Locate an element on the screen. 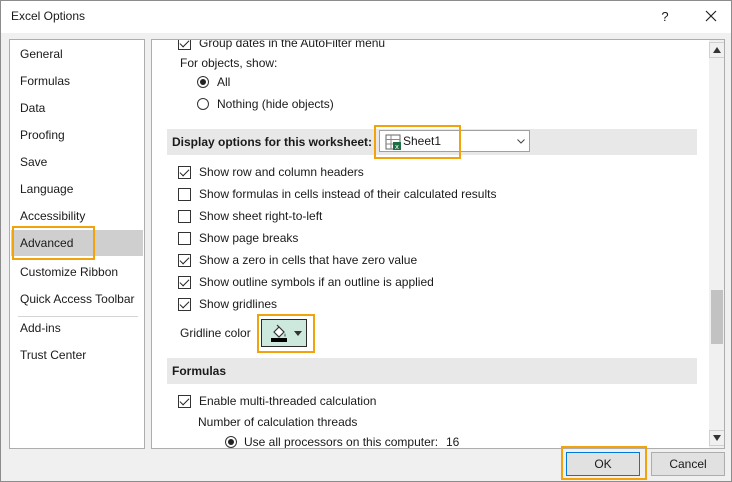 The width and height of the screenshot is (732, 482). ws-option-gridlines-checkbox is located at coordinates (184, 304).